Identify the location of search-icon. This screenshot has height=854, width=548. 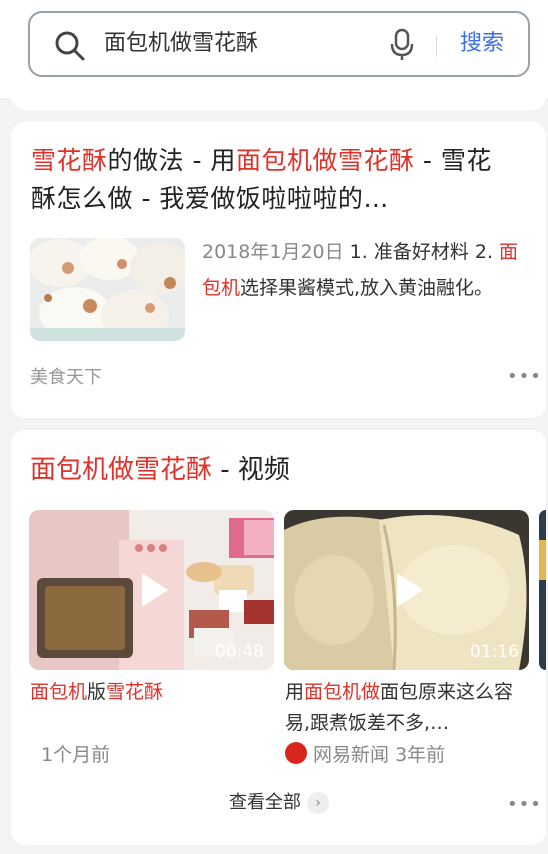
(70, 46).